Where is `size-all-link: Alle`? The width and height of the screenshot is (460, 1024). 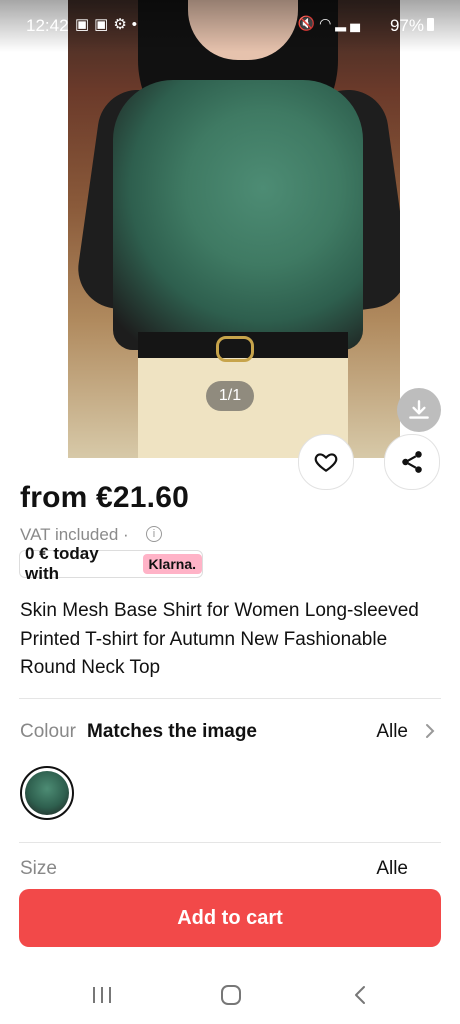
size-all-link: Alle is located at coordinates (392, 869).